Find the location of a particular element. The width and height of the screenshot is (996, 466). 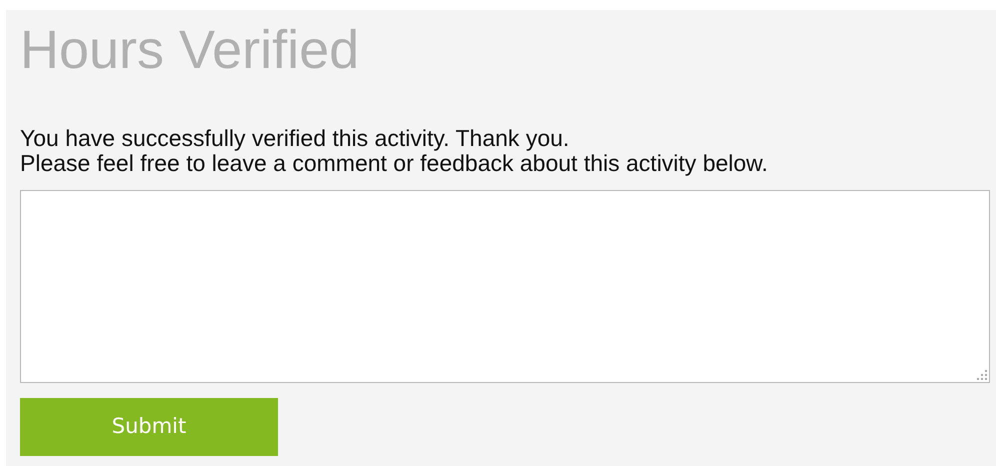

resize-handle-icon is located at coordinates (982, 375).